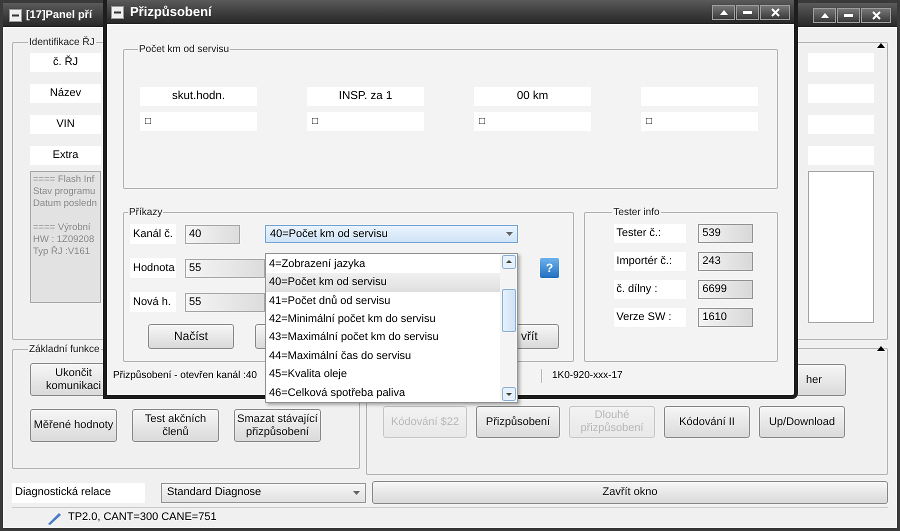  What do you see at coordinates (65, 155) in the screenshot?
I see `field-label: Extra` at bounding box center [65, 155].